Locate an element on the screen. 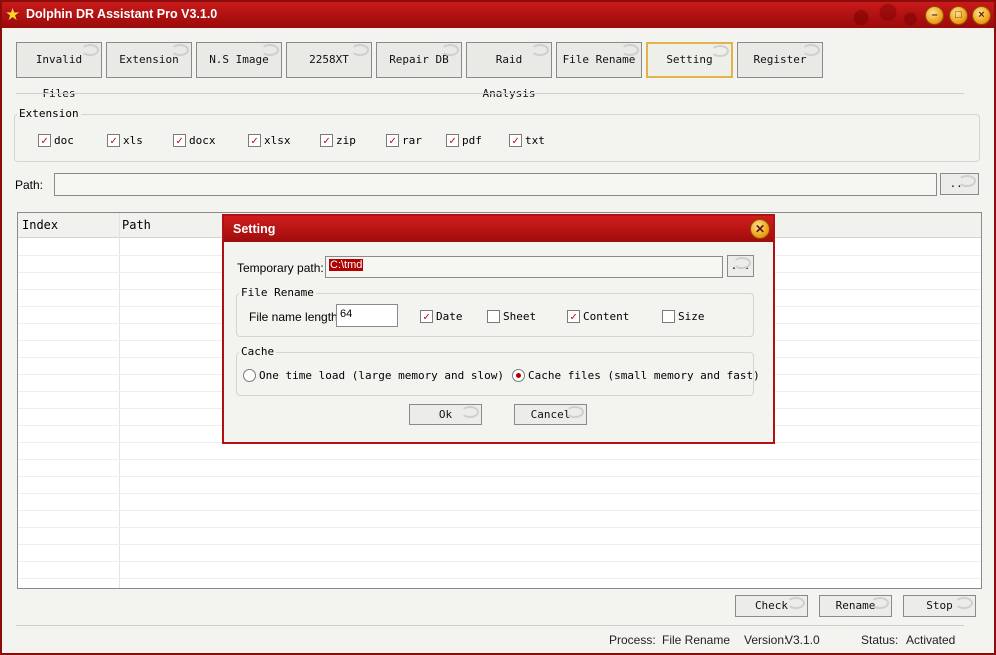 The width and height of the screenshot is (996, 655). extension-group-title: Extension is located at coordinates (49, 113).